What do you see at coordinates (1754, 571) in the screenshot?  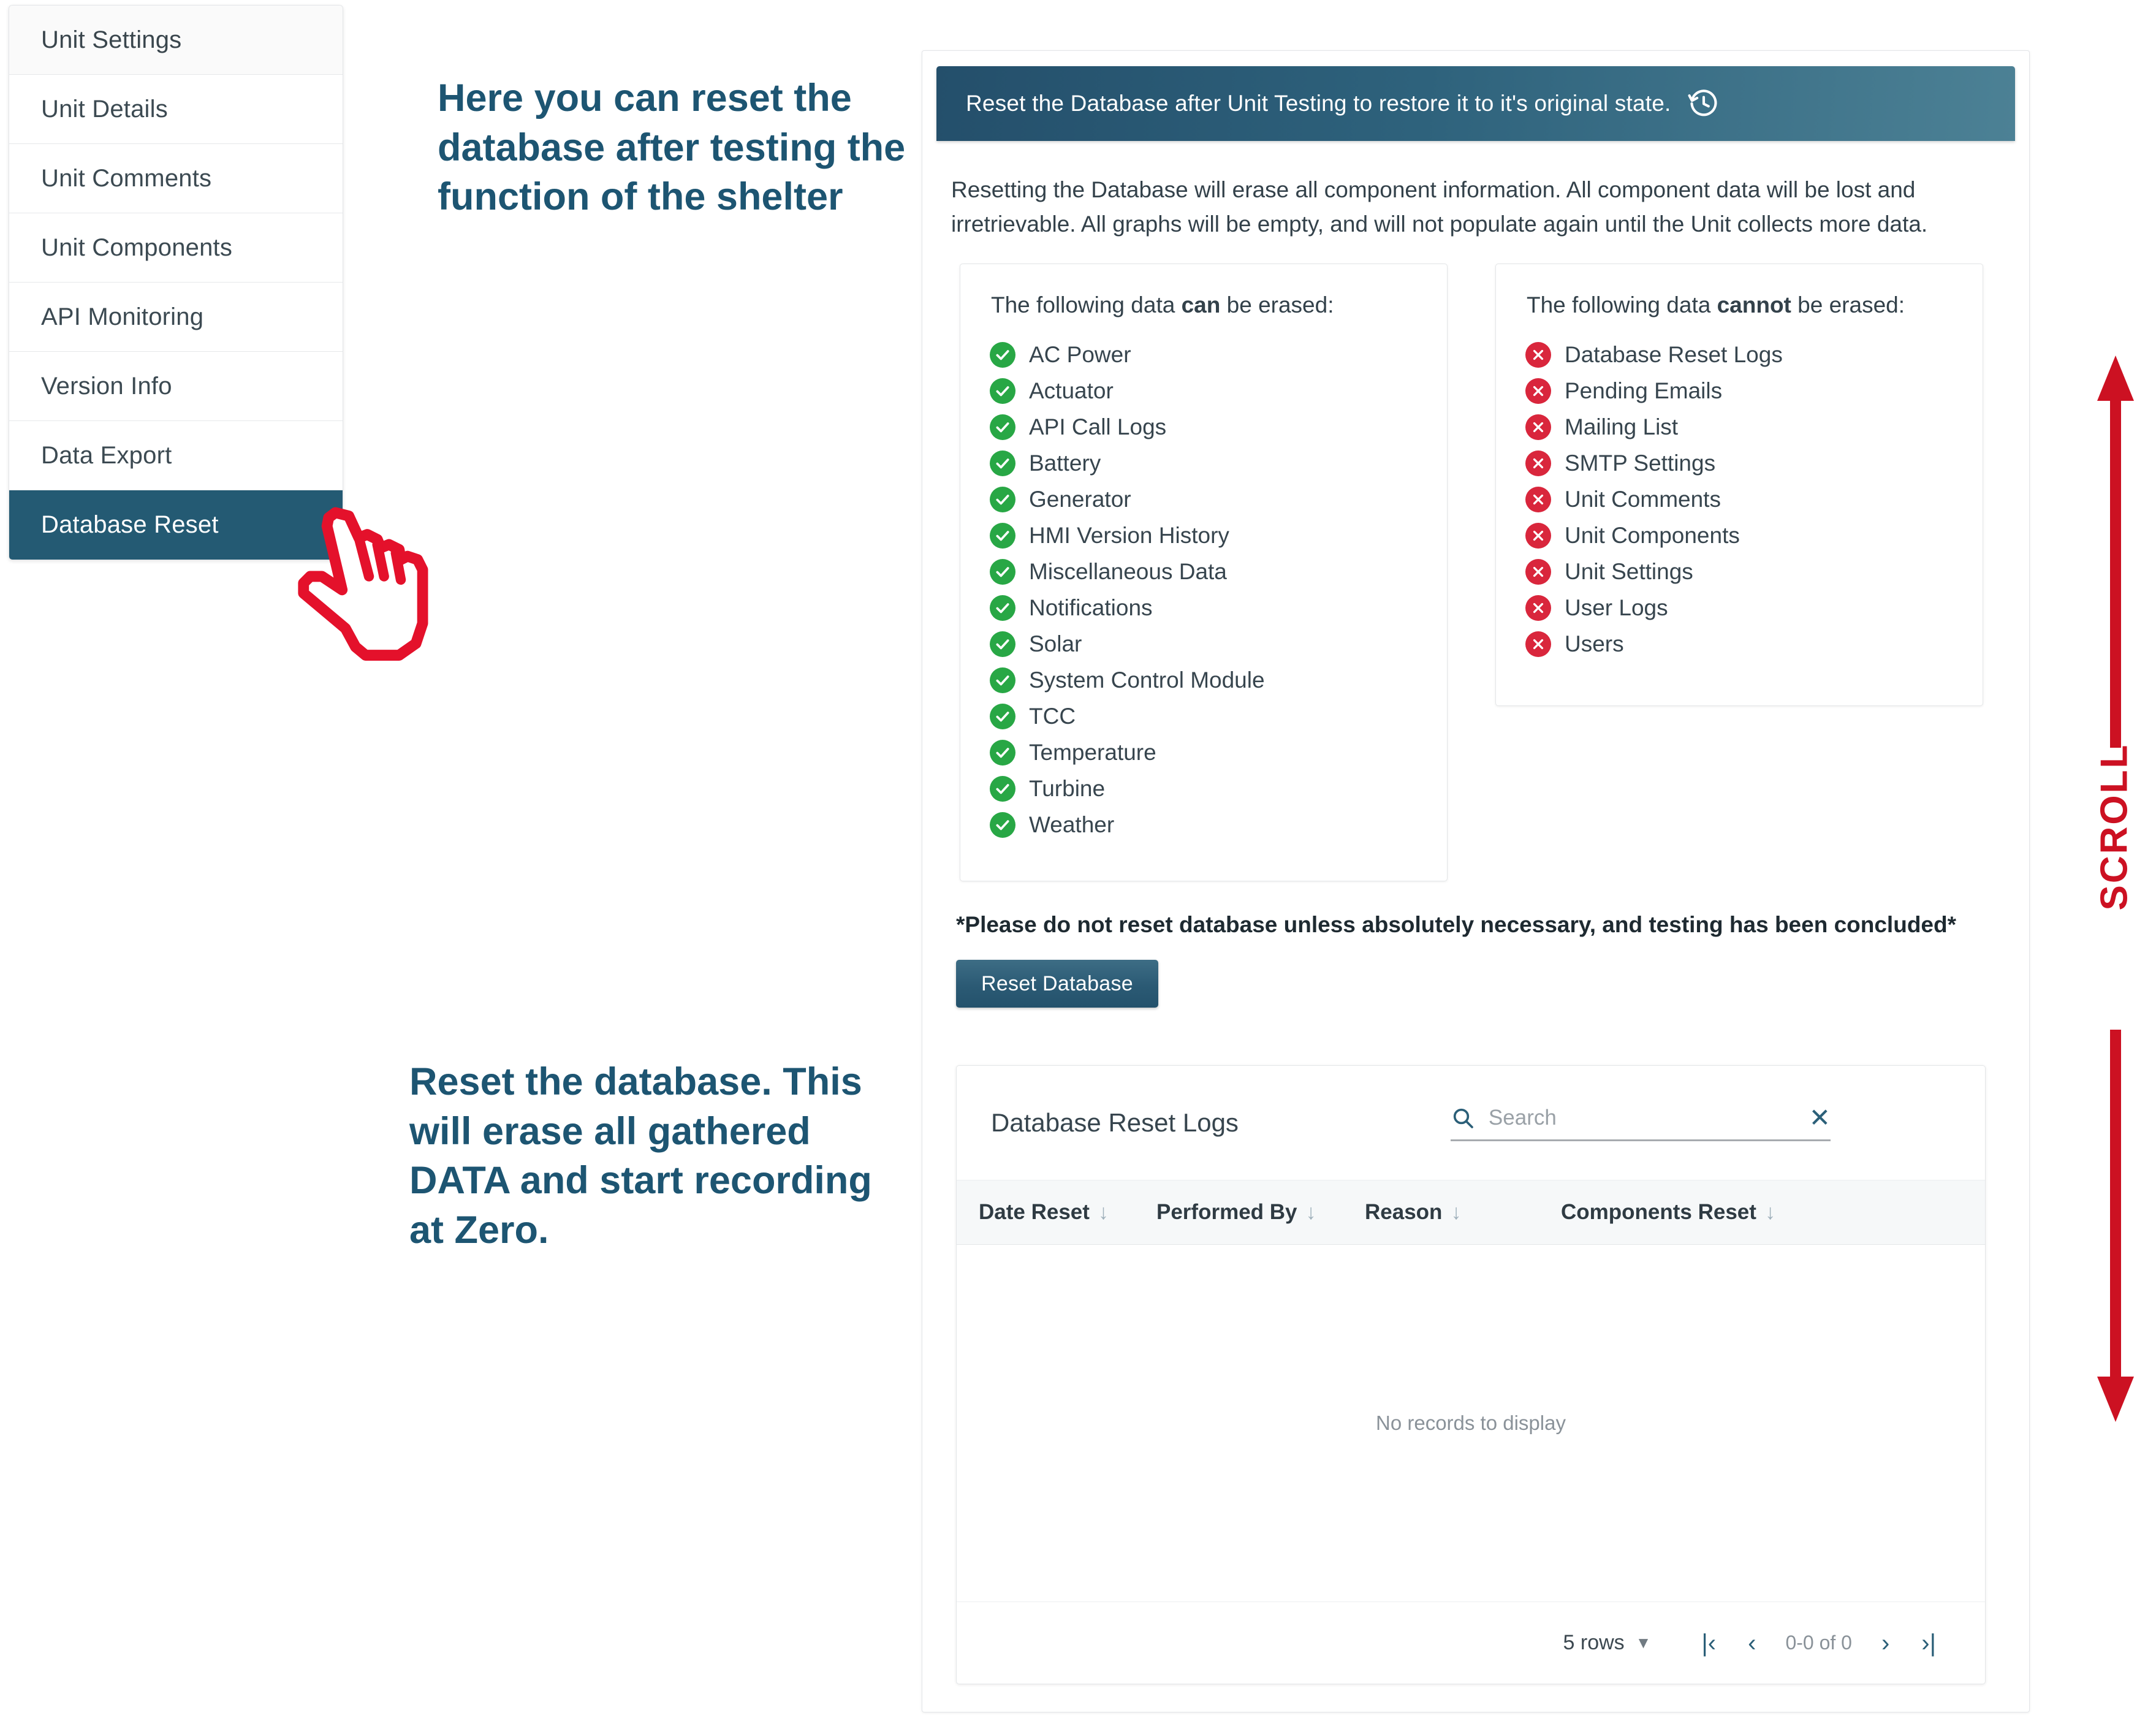 I see `list-item: Unit Settings` at bounding box center [1754, 571].